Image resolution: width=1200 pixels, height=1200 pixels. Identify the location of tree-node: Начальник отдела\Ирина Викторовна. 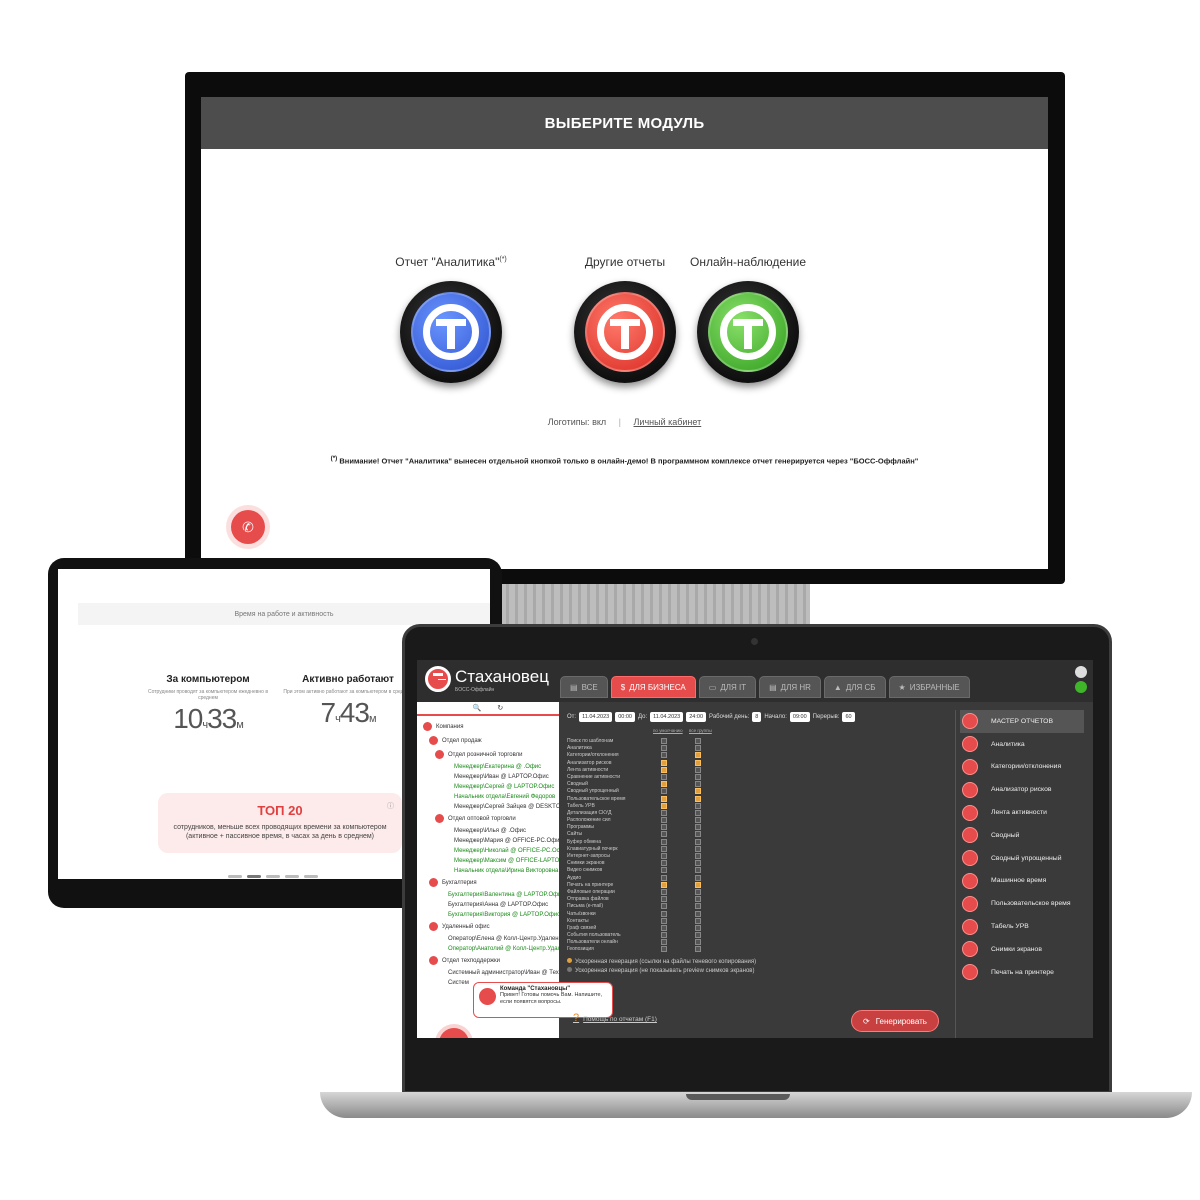
(488, 871).